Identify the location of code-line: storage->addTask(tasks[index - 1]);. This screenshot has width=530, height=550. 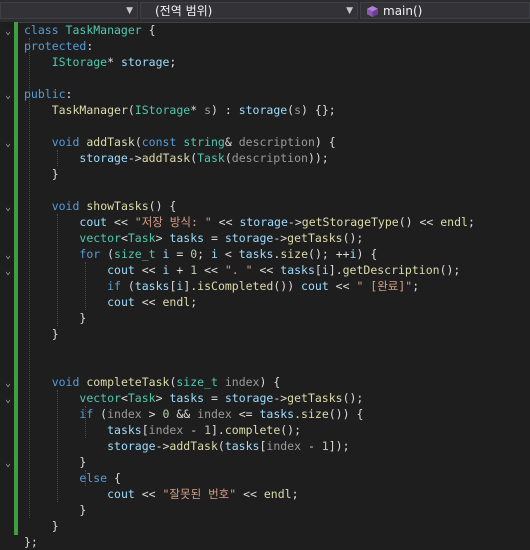
(228, 446).